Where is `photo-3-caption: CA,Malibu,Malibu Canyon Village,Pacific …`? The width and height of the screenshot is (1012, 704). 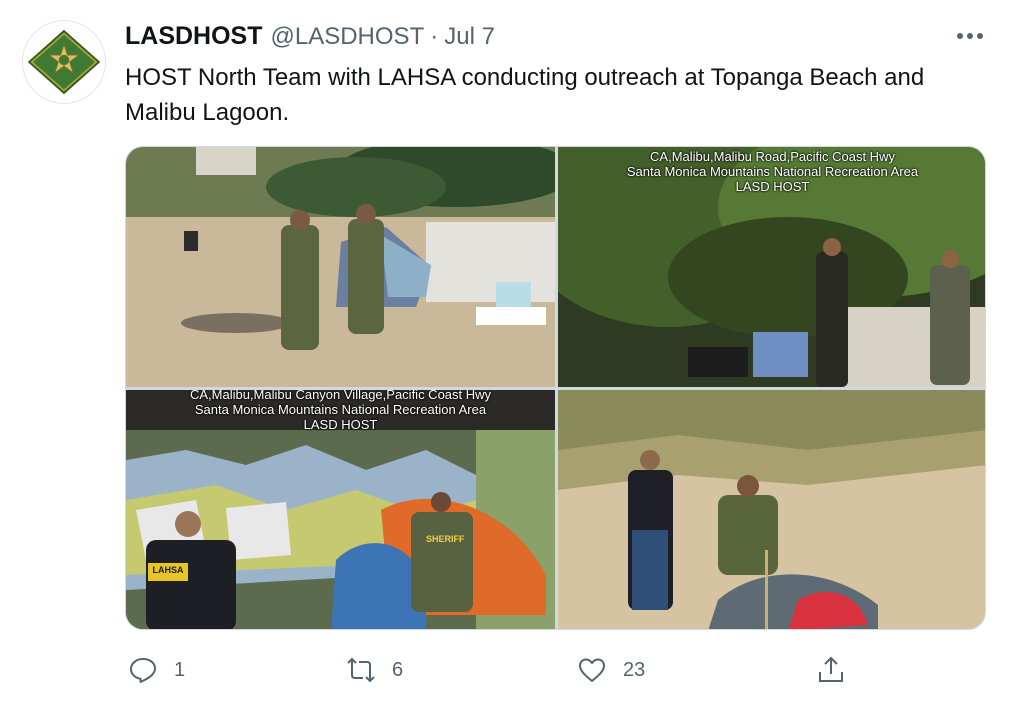
photo-3-caption: CA,Malibu,Malibu Canyon Village,Pacific … is located at coordinates (340, 411).